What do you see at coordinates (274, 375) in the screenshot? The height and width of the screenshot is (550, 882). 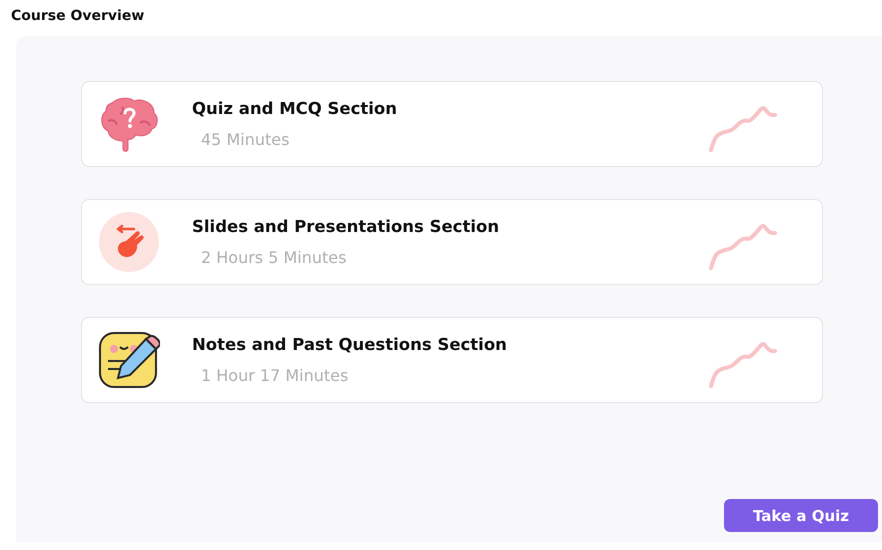 I see `section-duration: 1 Hour 17 Minutes` at bounding box center [274, 375].